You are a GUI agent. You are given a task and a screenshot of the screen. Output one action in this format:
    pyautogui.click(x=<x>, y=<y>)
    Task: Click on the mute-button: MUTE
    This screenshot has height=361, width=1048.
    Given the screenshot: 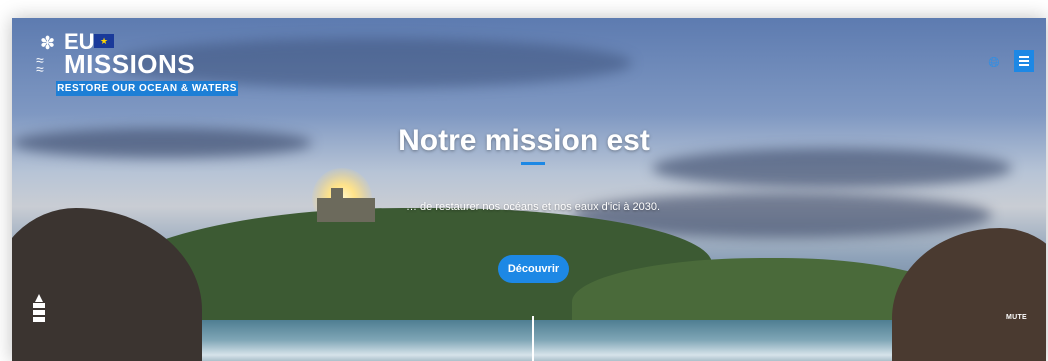 What is the action you would take?
    pyautogui.click(x=1016, y=317)
    